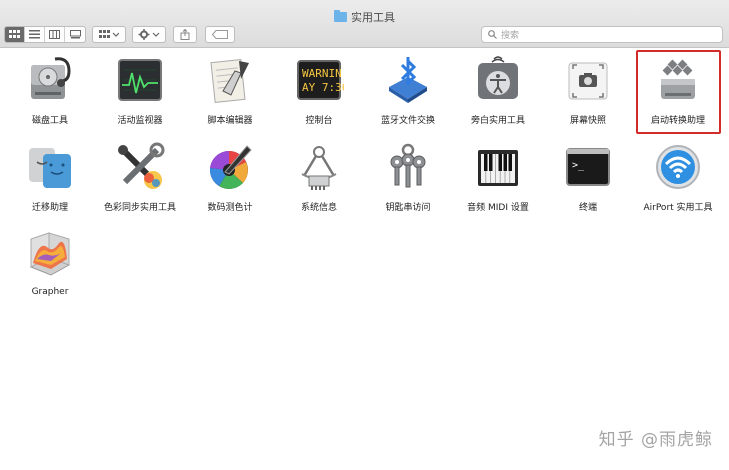 This screenshot has height=470, width=729. I want to click on app-script-editor: 脚本编辑器, so click(230, 91).